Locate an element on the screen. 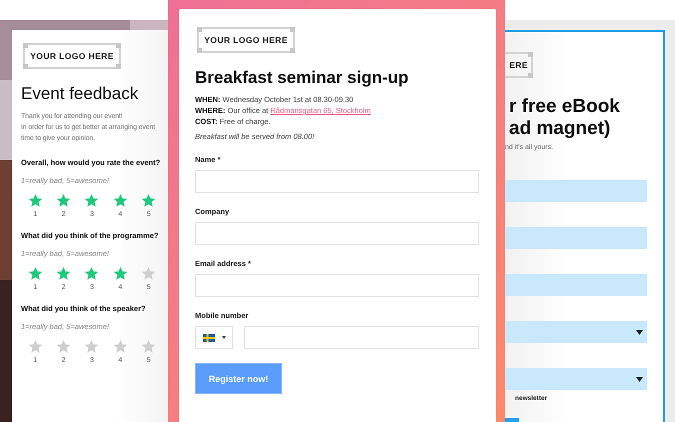  flag-icon is located at coordinates (208, 338).